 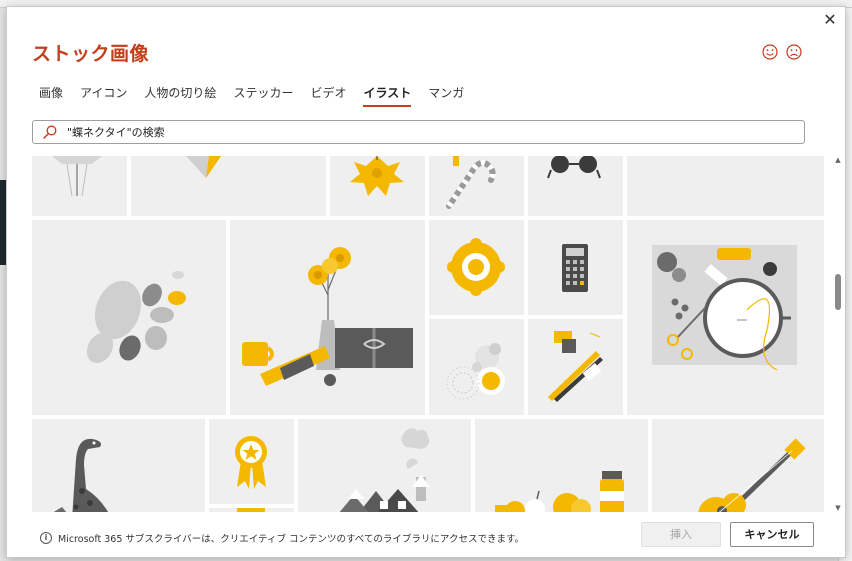 What do you see at coordinates (794, 52) in the screenshot?
I see `frown-face-icon` at bounding box center [794, 52].